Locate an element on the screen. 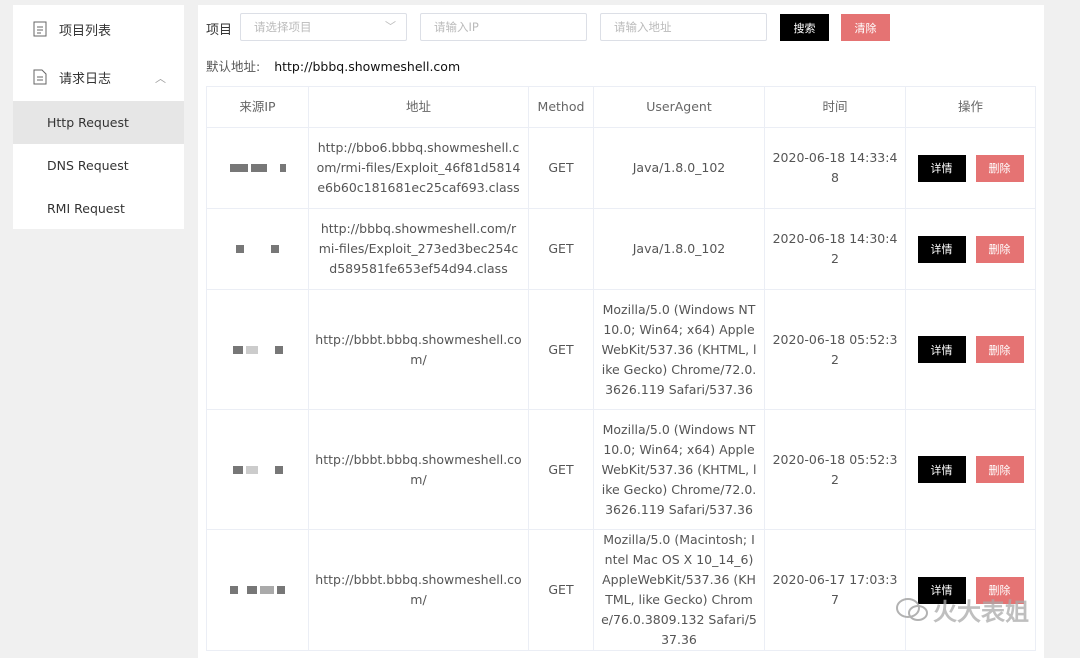 This screenshot has height=658, width=1080. chevron-up-icon: ︿ is located at coordinates (160, 78).